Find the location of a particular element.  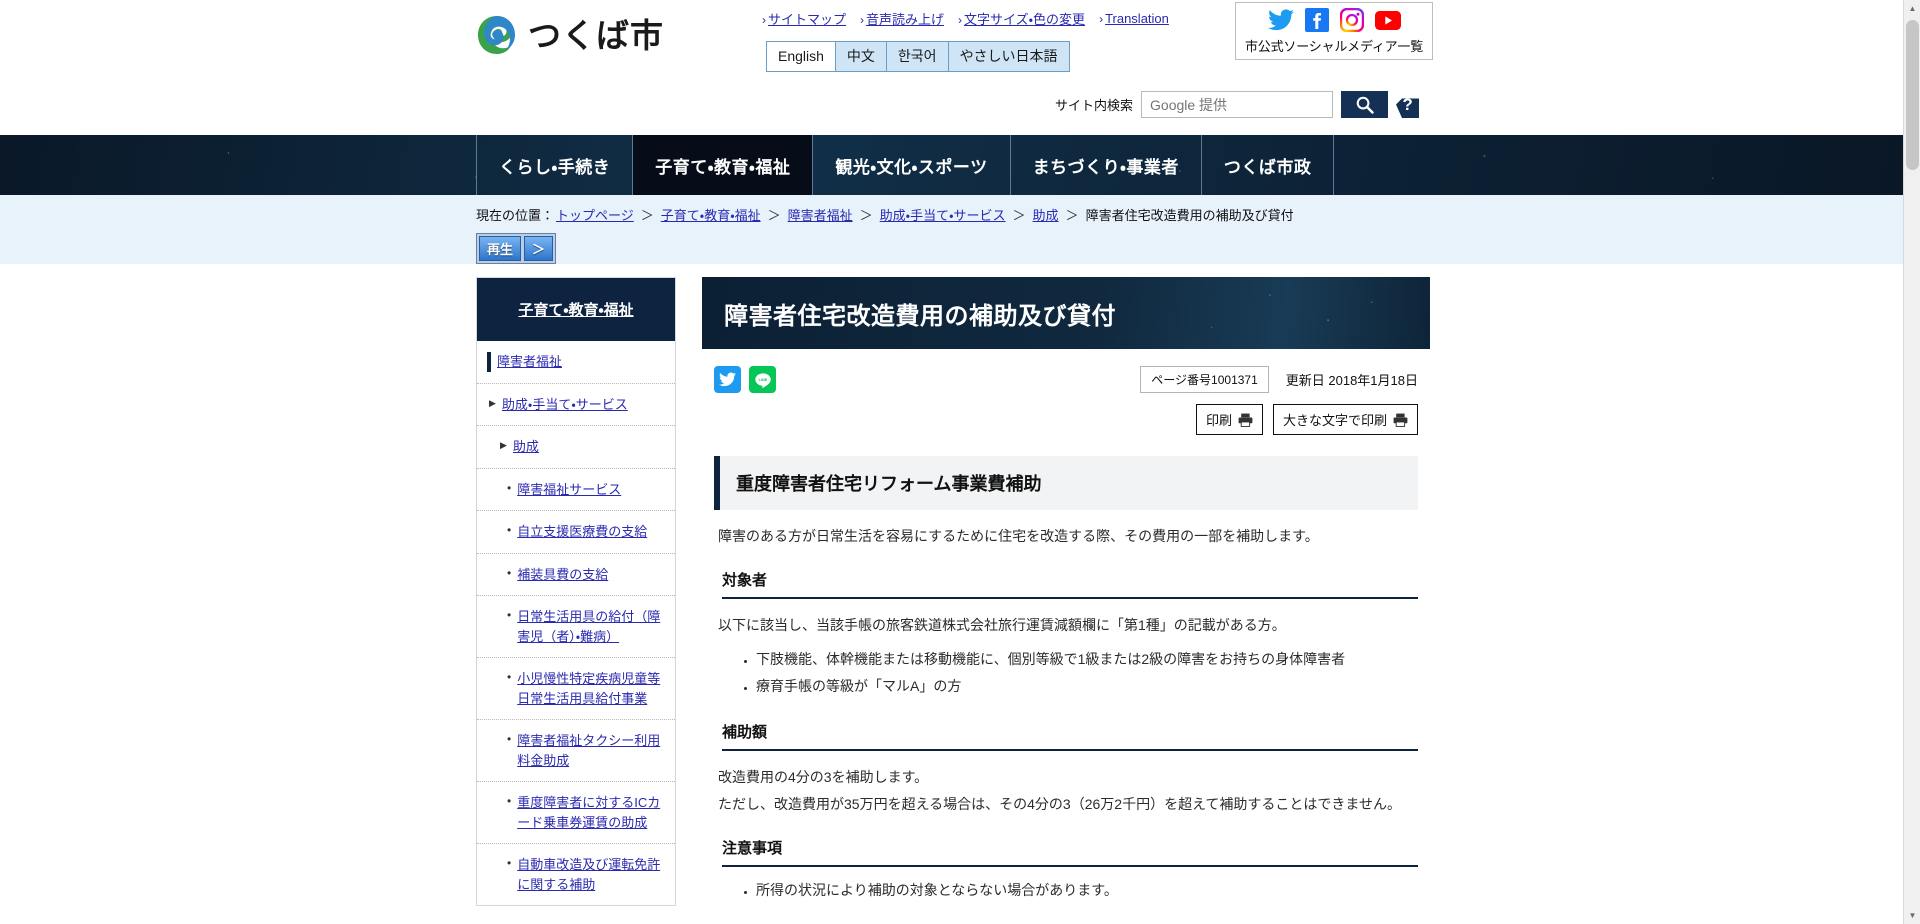

nav-item-shisei: つくば市政 is located at coordinates (1268, 165).